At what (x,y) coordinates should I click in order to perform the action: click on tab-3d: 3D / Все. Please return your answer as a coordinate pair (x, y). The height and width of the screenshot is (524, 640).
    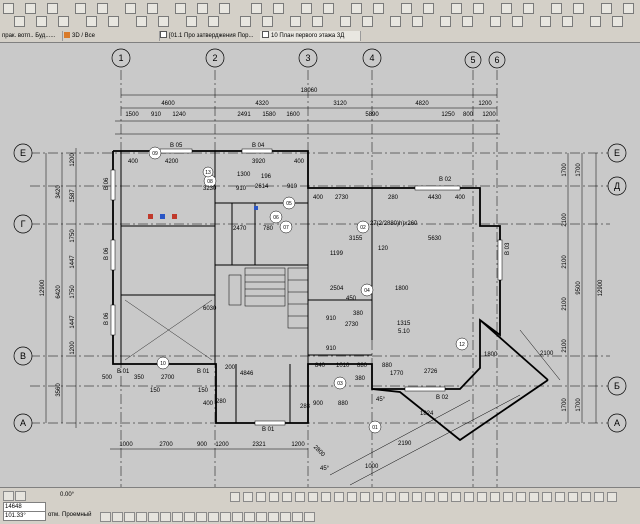
    Looking at the image, I should click on (111, 36).